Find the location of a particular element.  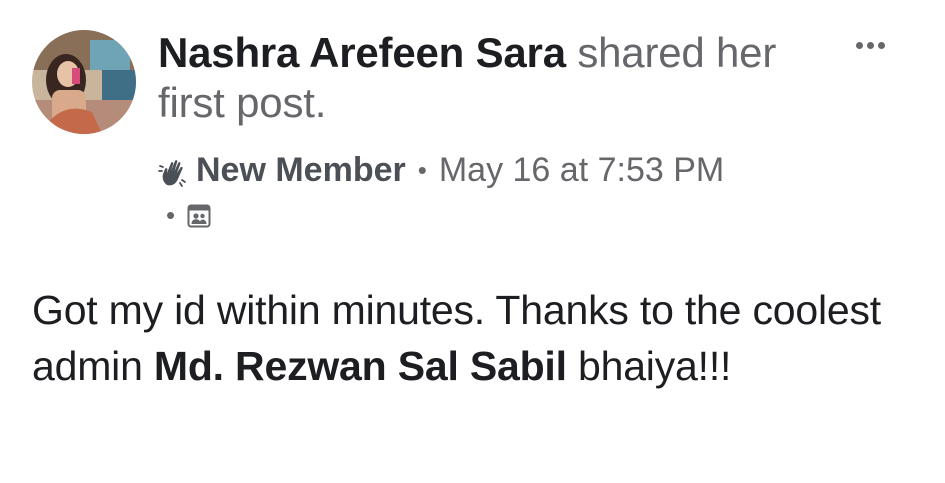

post-meta: New Member • May 16 at 7:53 PM is located at coordinates (441, 170).